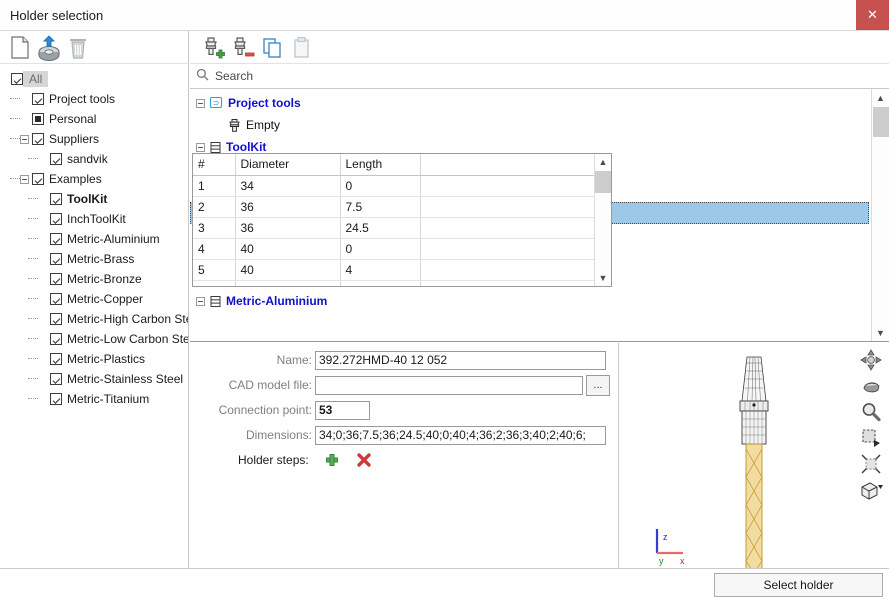 Image resolution: width=889 pixels, height=600 pixels. What do you see at coordinates (460, 360) in the screenshot?
I see `name-input` at bounding box center [460, 360].